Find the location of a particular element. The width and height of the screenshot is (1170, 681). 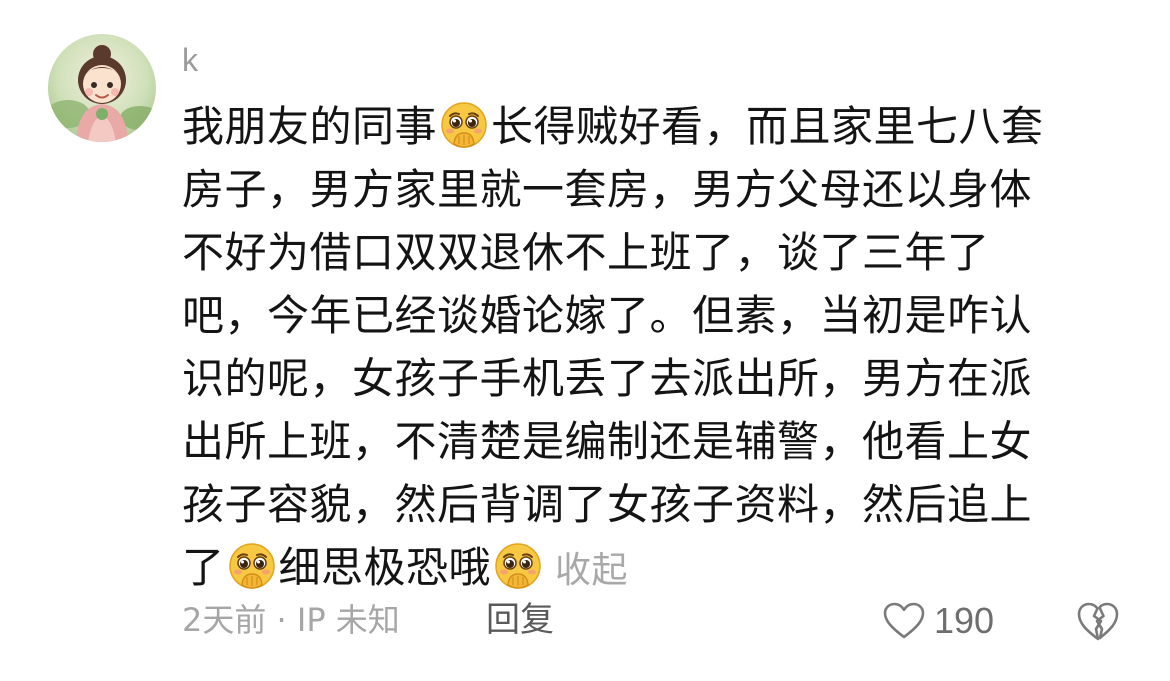

broken-heart-icon is located at coordinates (1098, 621).